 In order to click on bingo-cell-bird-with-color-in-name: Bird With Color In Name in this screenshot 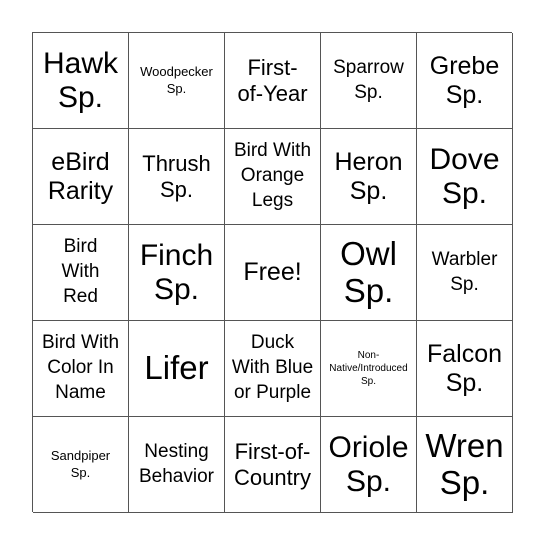, I will do `click(81, 369)`.